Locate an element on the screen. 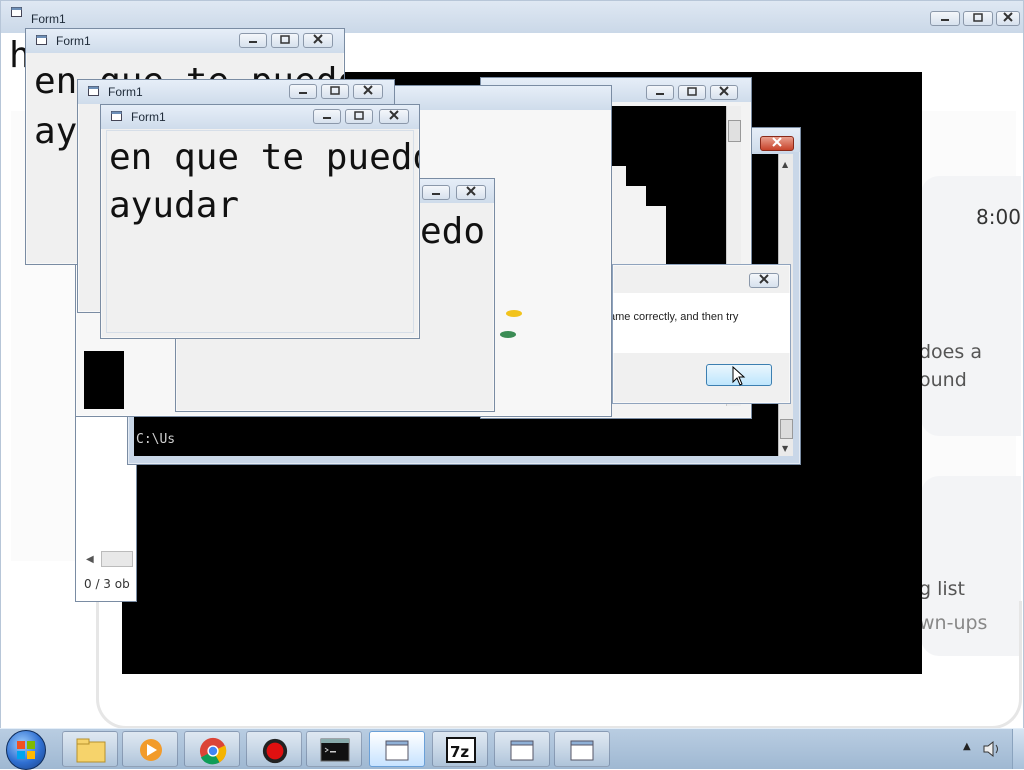 This screenshot has height=770, width=1024. console-close-button is located at coordinates (777, 143).